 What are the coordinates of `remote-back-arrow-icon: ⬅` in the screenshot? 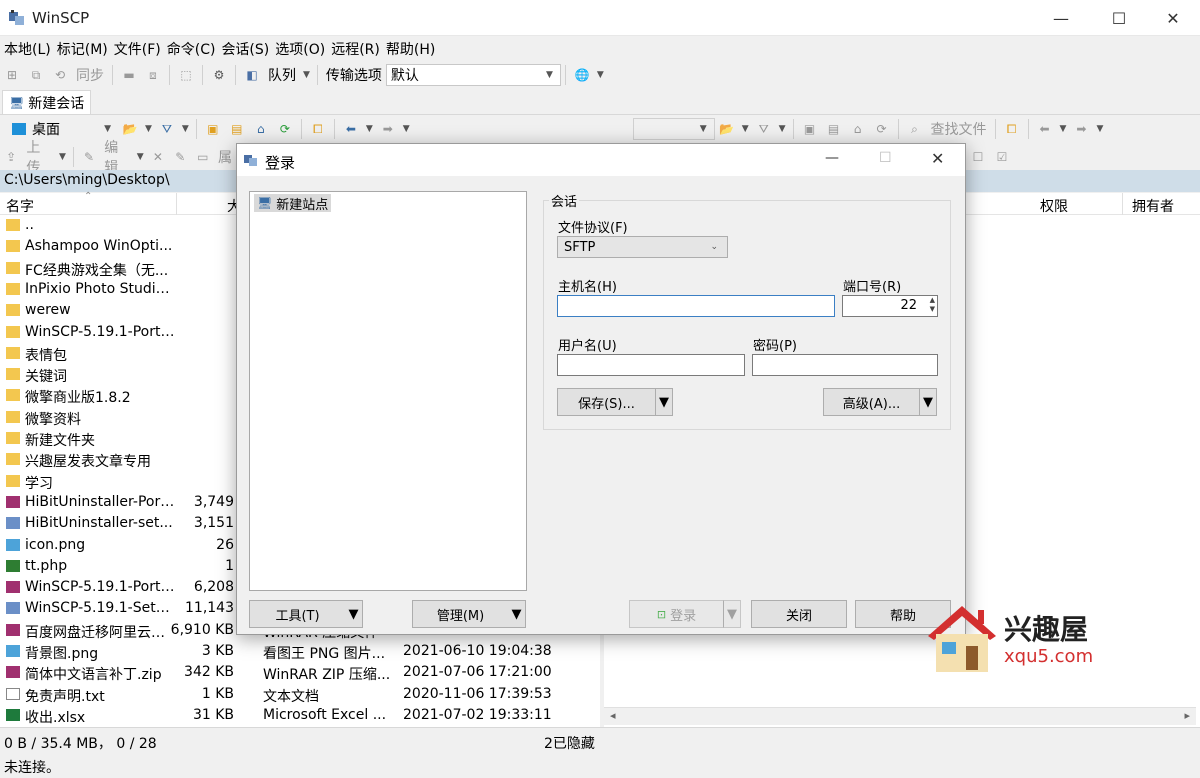 It's located at (1045, 129).